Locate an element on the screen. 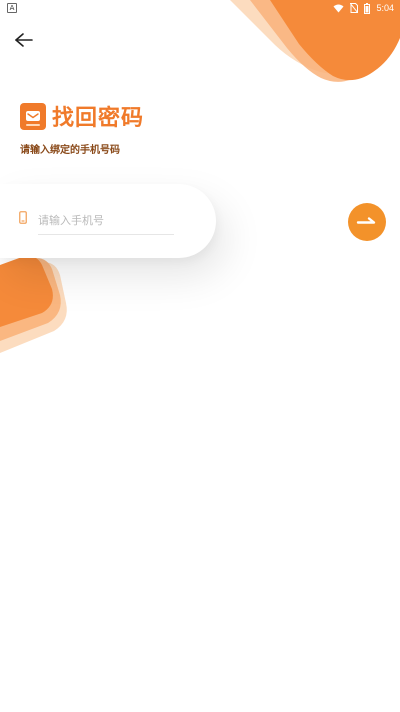 The image size is (400, 712). wifi-icon is located at coordinates (338, 8).